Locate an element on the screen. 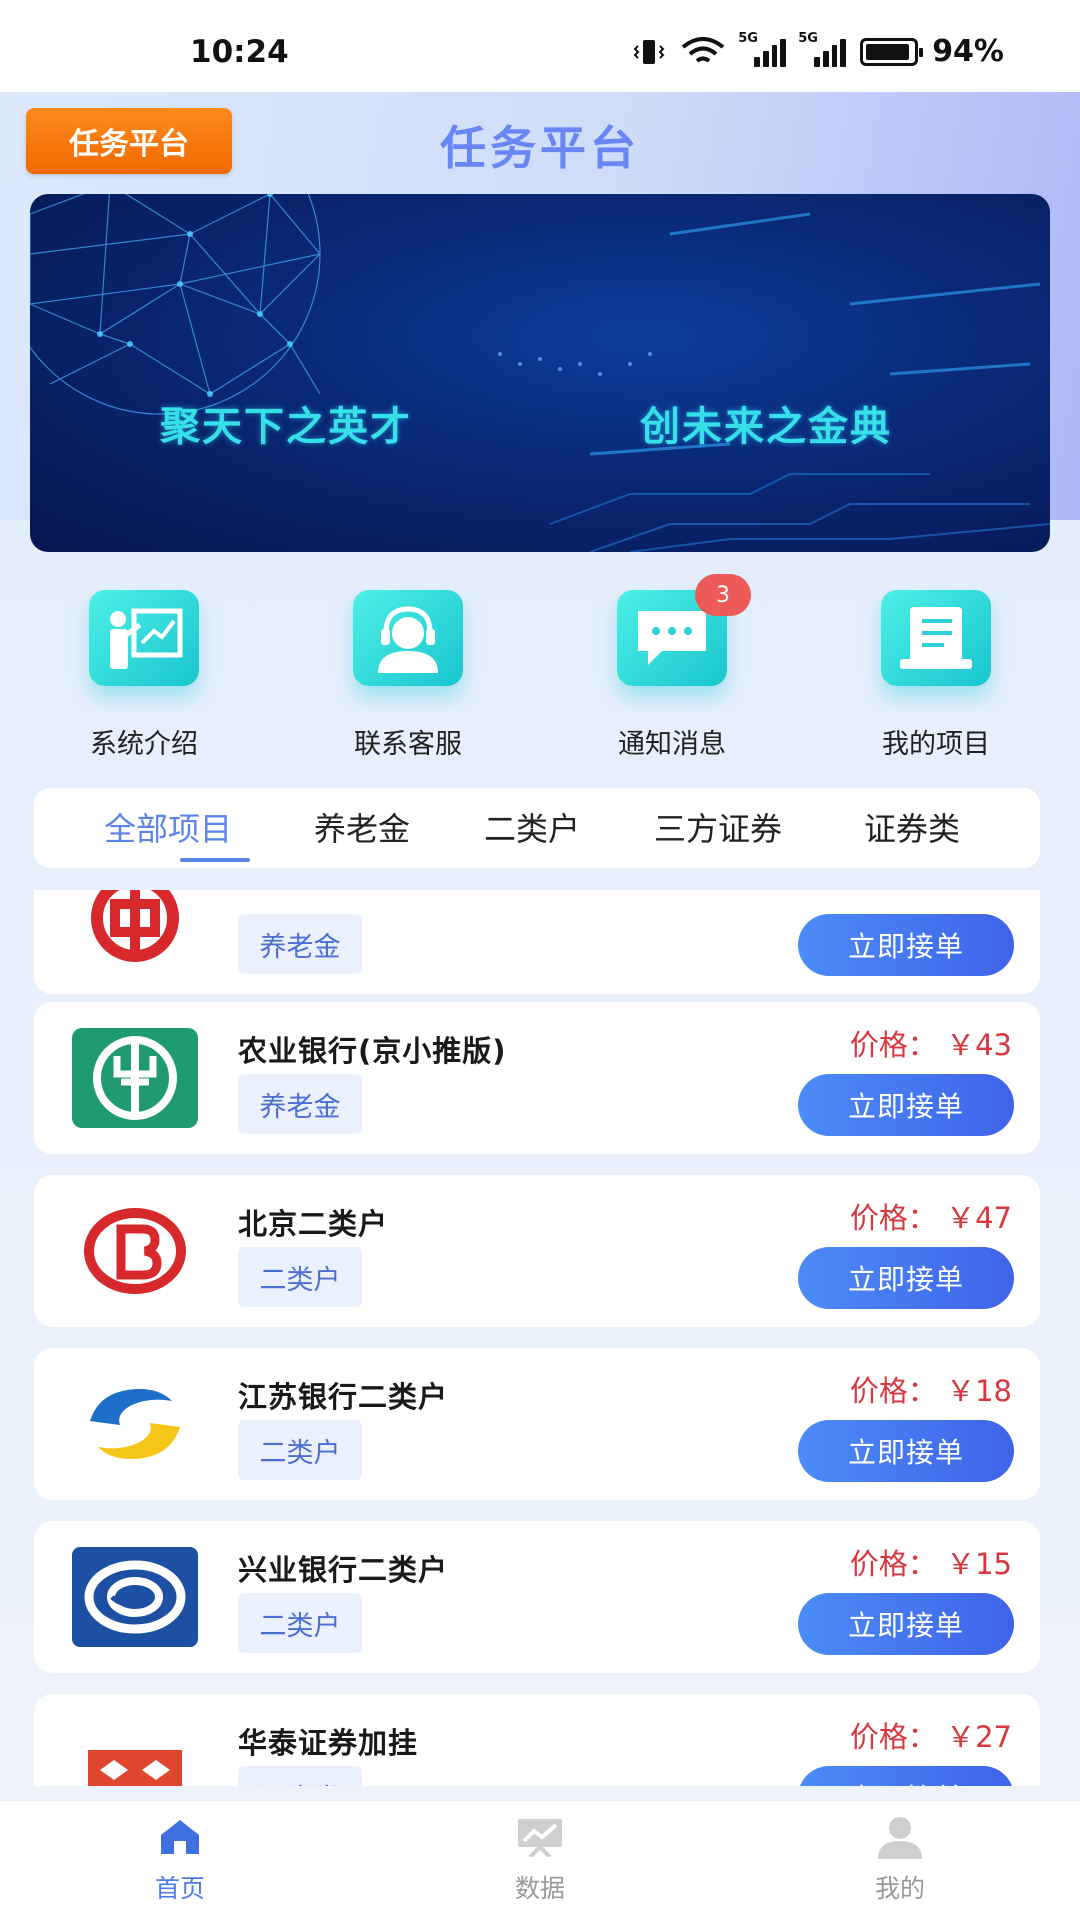 The width and height of the screenshot is (1080, 1920). list-item: 华泰证券加挂 证券类 价格： ￥27 立即接单 is located at coordinates (537, 1740).